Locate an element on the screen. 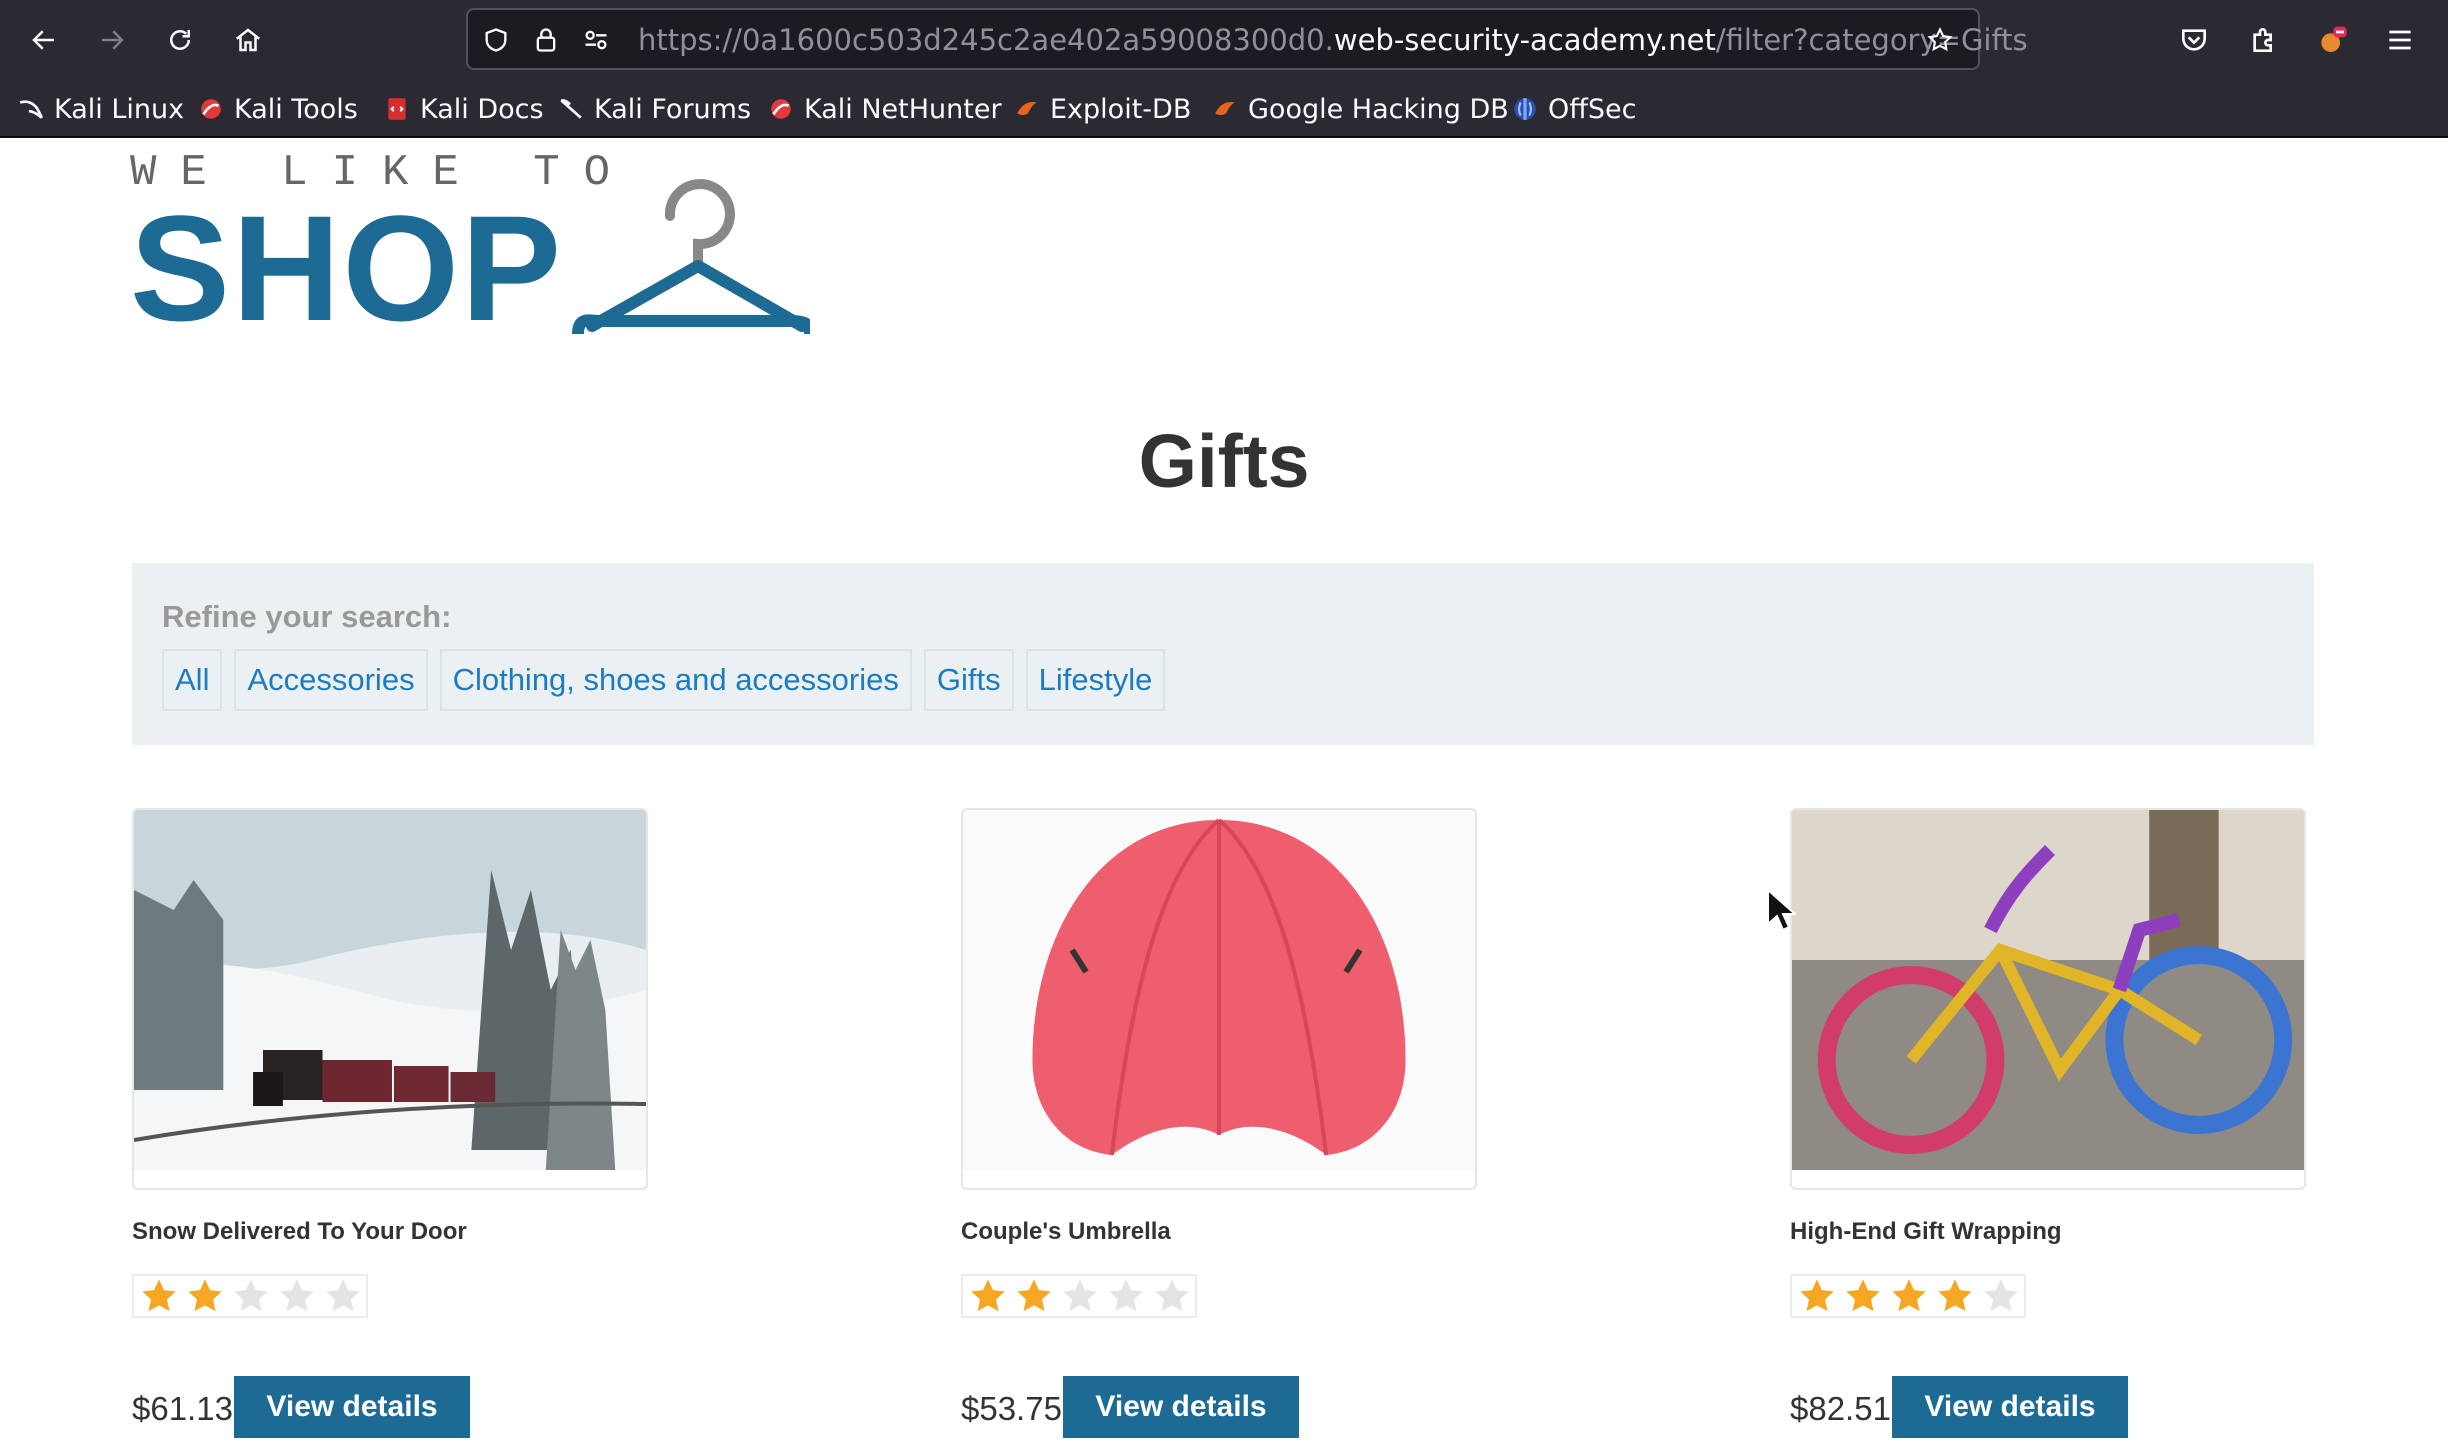 The height and width of the screenshot is (1444, 2448). forward-button is located at coordinates (112, 40).